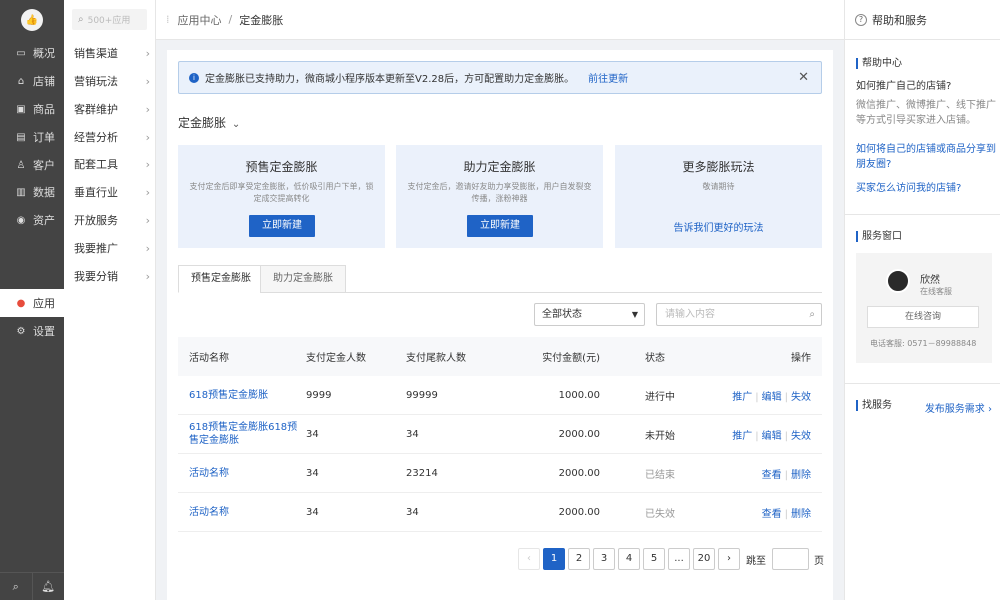  What do you see at coordinates (634, 314) in the screenshot?
I see `caret-down-icon: ▼` at bounding box center [634, 314].